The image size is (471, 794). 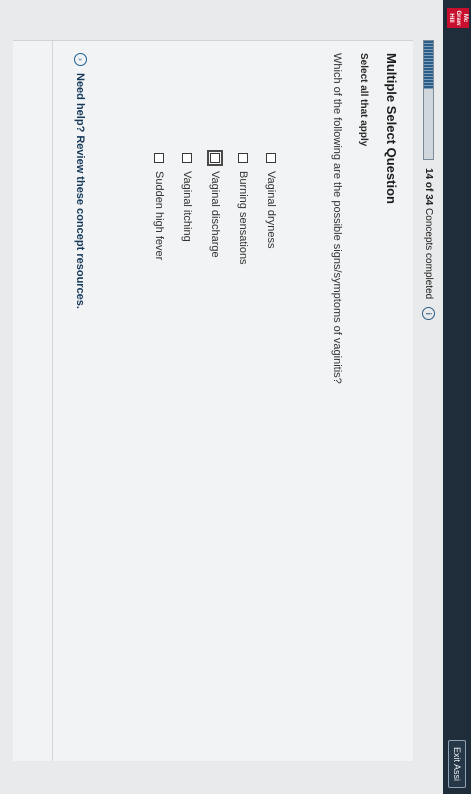 I want to click on question-type-heading: Multiple Select Question, so click(x=391, y=128).